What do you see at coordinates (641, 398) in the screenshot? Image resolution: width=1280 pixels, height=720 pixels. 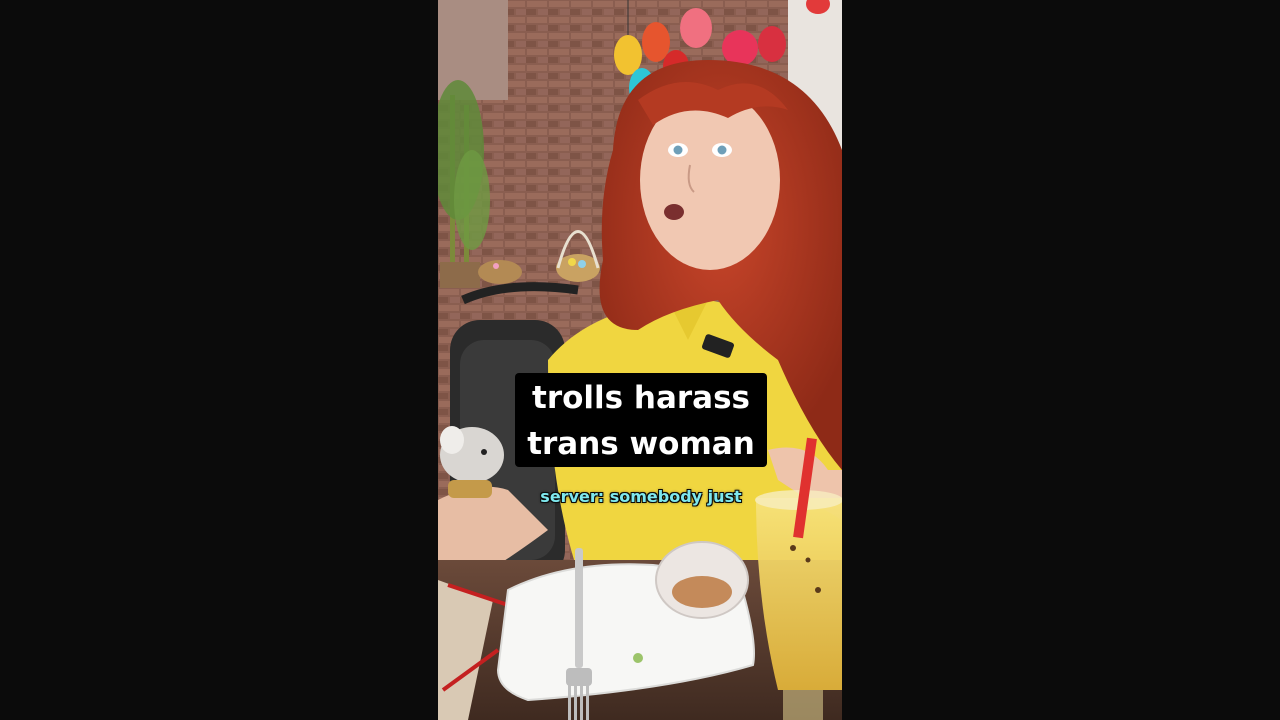 I see `caption-line-1: trolls harass` at bounding box center [641, 398].